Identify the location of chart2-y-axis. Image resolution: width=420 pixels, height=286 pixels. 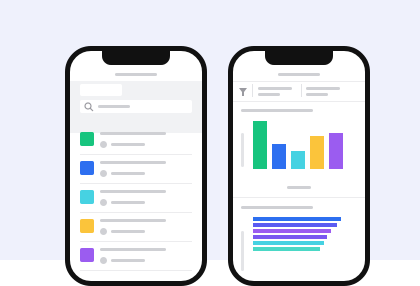
(242, 251).